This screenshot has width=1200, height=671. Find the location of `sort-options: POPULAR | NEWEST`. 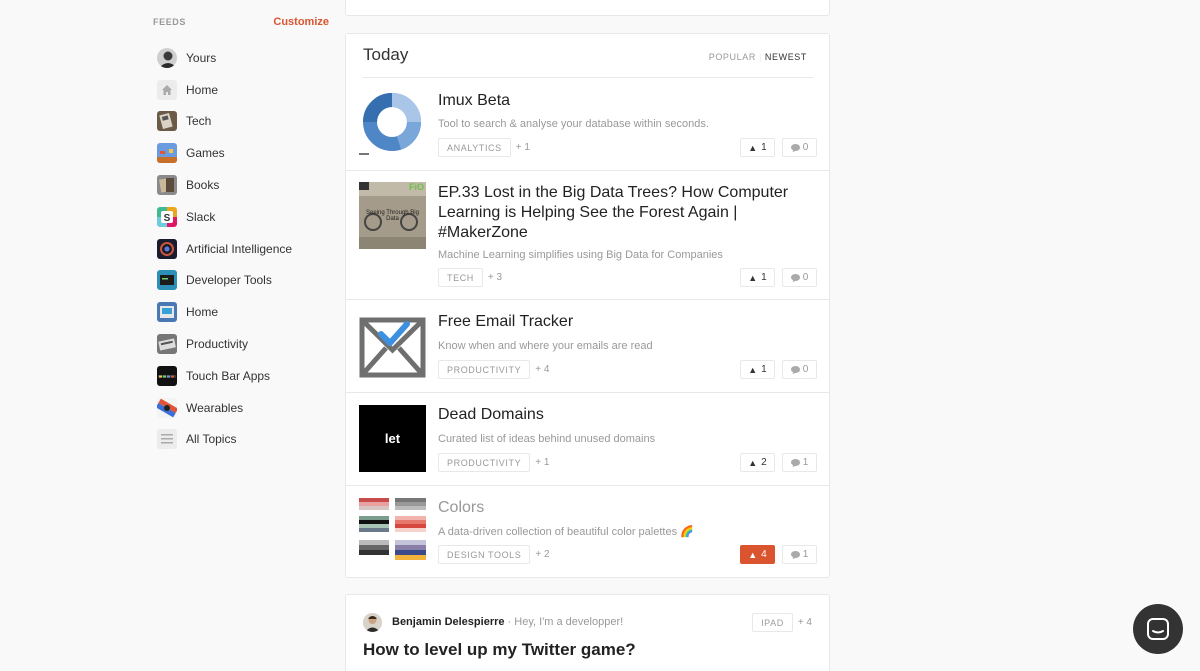

sort-options: POPULAR | NEWEST is located at coordinates (758, 57).